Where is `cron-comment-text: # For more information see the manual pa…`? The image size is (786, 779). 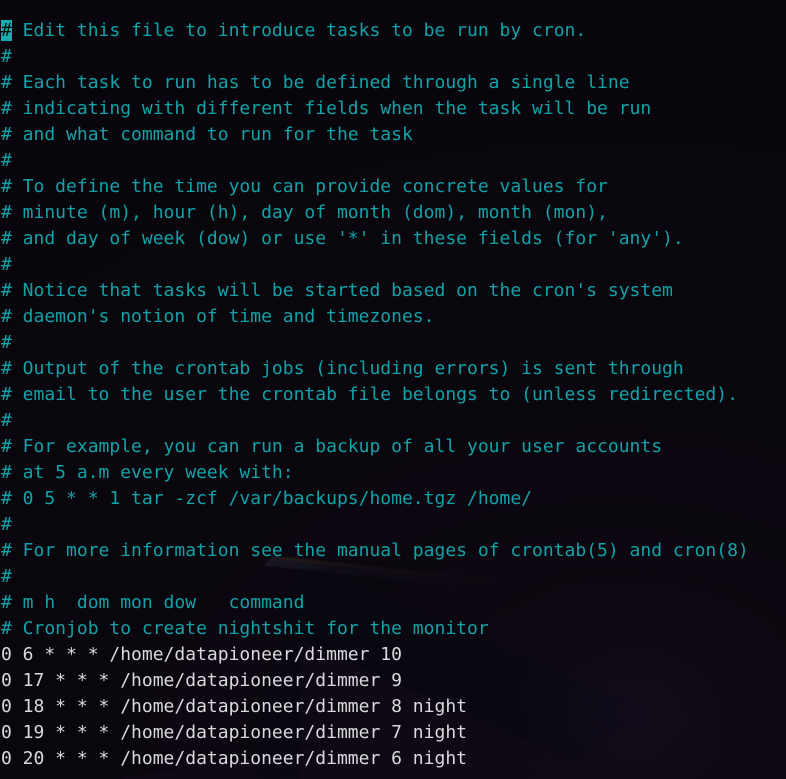 cron-comment-text: # For more information see the manual pa… is located at coordinates (375, 550).